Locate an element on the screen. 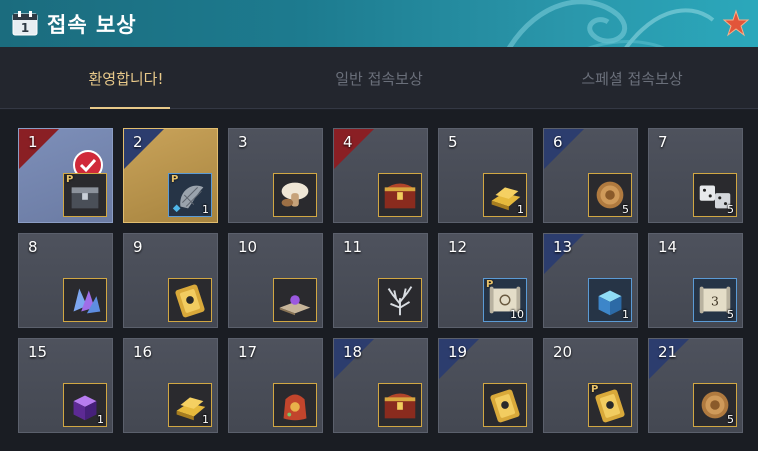 This screenshot has width=758, height=451. day-number: 14 is located at coordinates (668, 247).